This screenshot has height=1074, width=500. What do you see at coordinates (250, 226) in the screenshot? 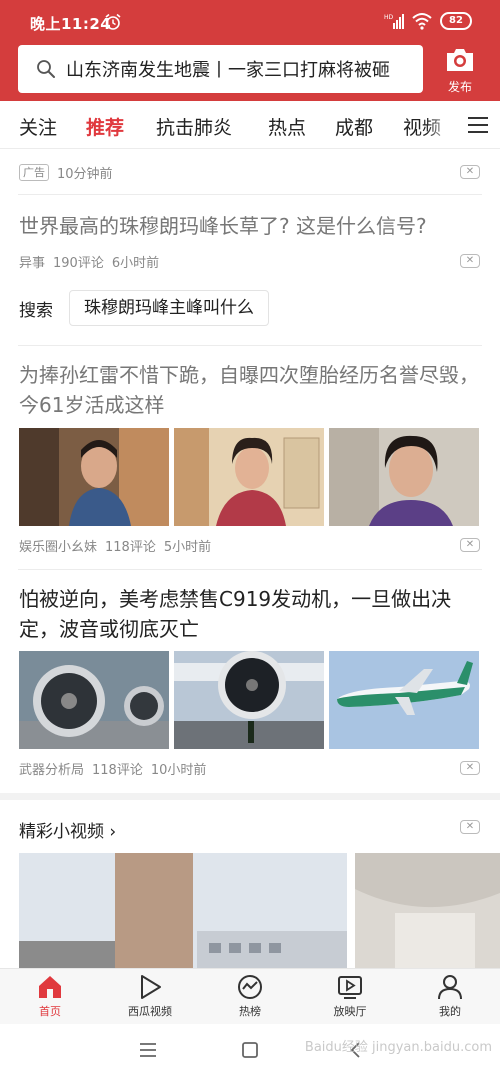
I see `article-title: 世界最高的珠穆朗玛峰长草了? 这是什么信号?` at bounding box center [250, 226].